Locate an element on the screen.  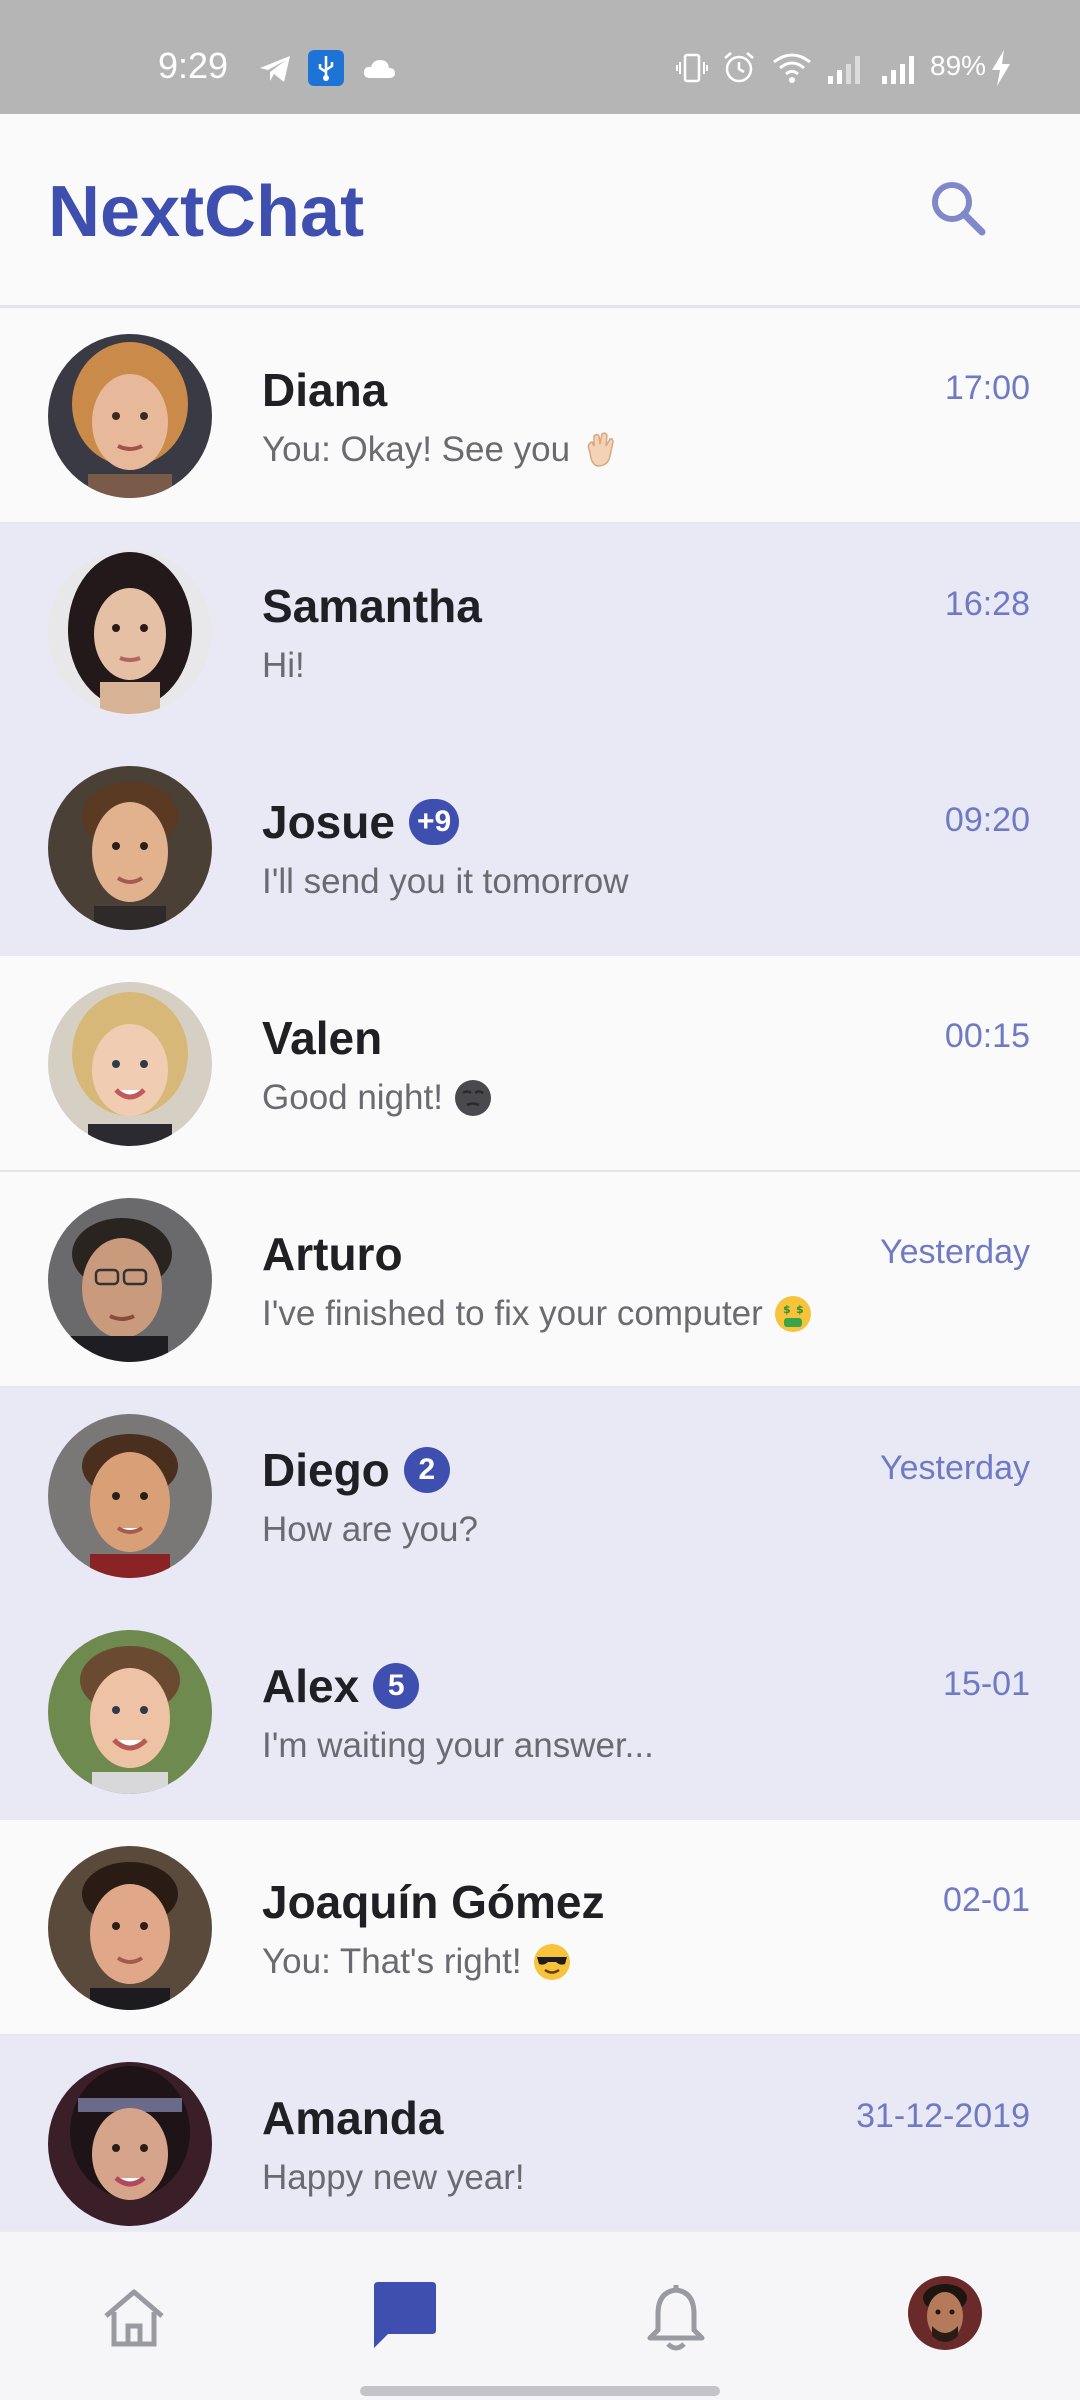
app-title: NextChat is located at coordinates (206, 212).